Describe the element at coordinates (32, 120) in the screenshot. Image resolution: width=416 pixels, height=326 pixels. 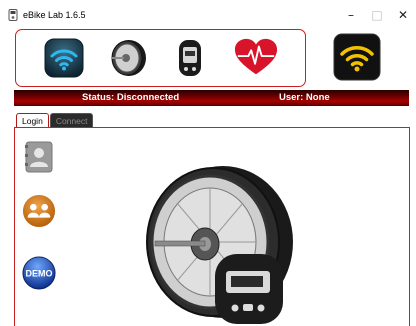
I see `tab-login: Login` at that location.